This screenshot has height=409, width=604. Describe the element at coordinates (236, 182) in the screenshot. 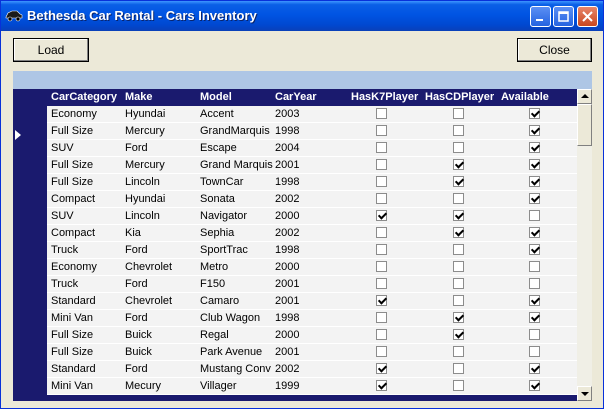

I see `cell-model: TownCar` at that location.